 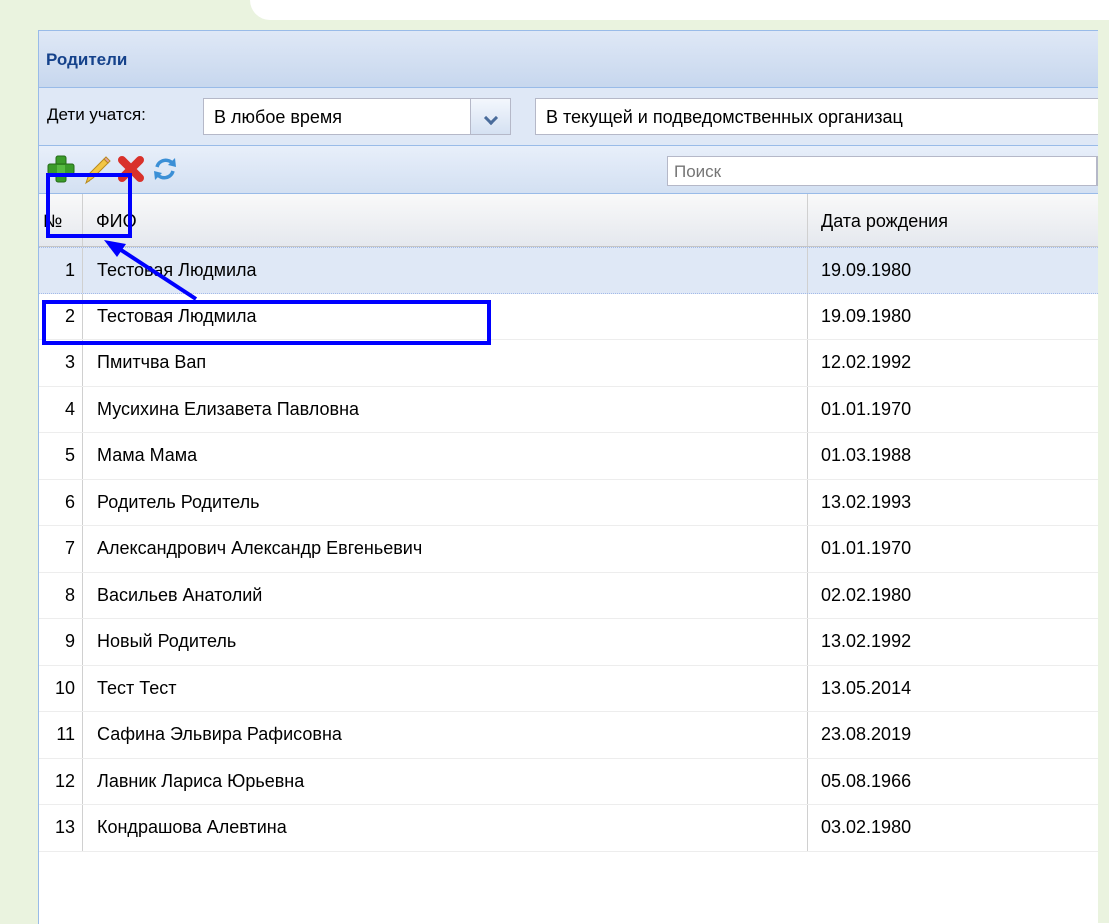 I want to click on column-header-birth-date: Дата рождения, so click(x=958, y=220).